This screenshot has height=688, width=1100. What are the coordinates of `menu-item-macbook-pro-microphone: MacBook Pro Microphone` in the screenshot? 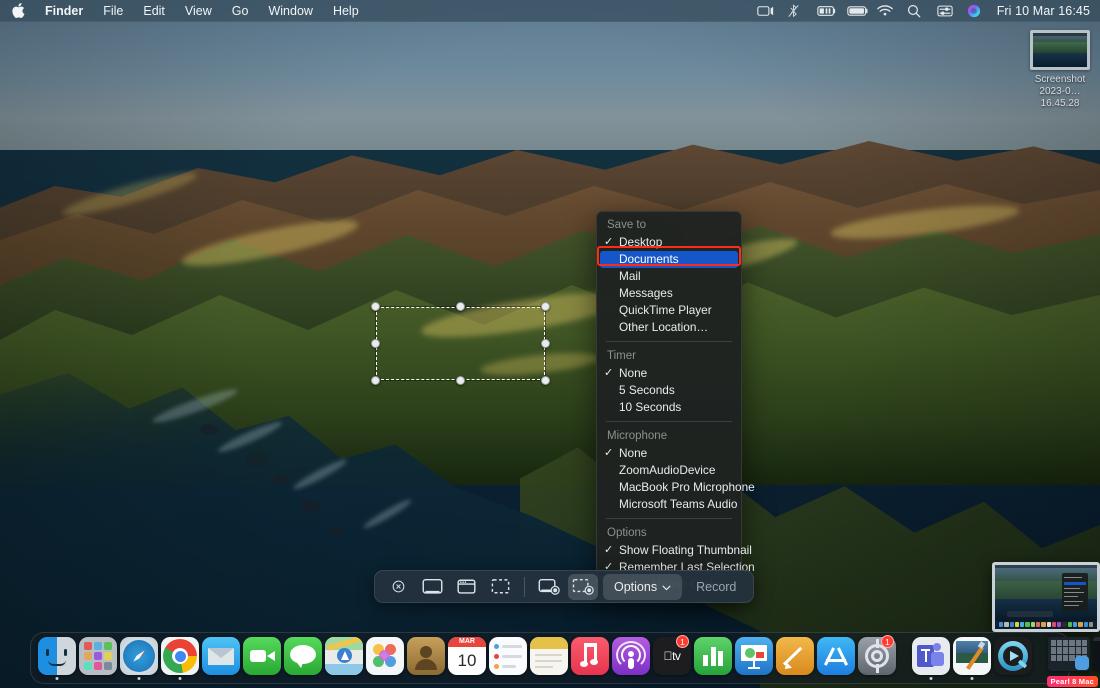 It's located at (676, 487).